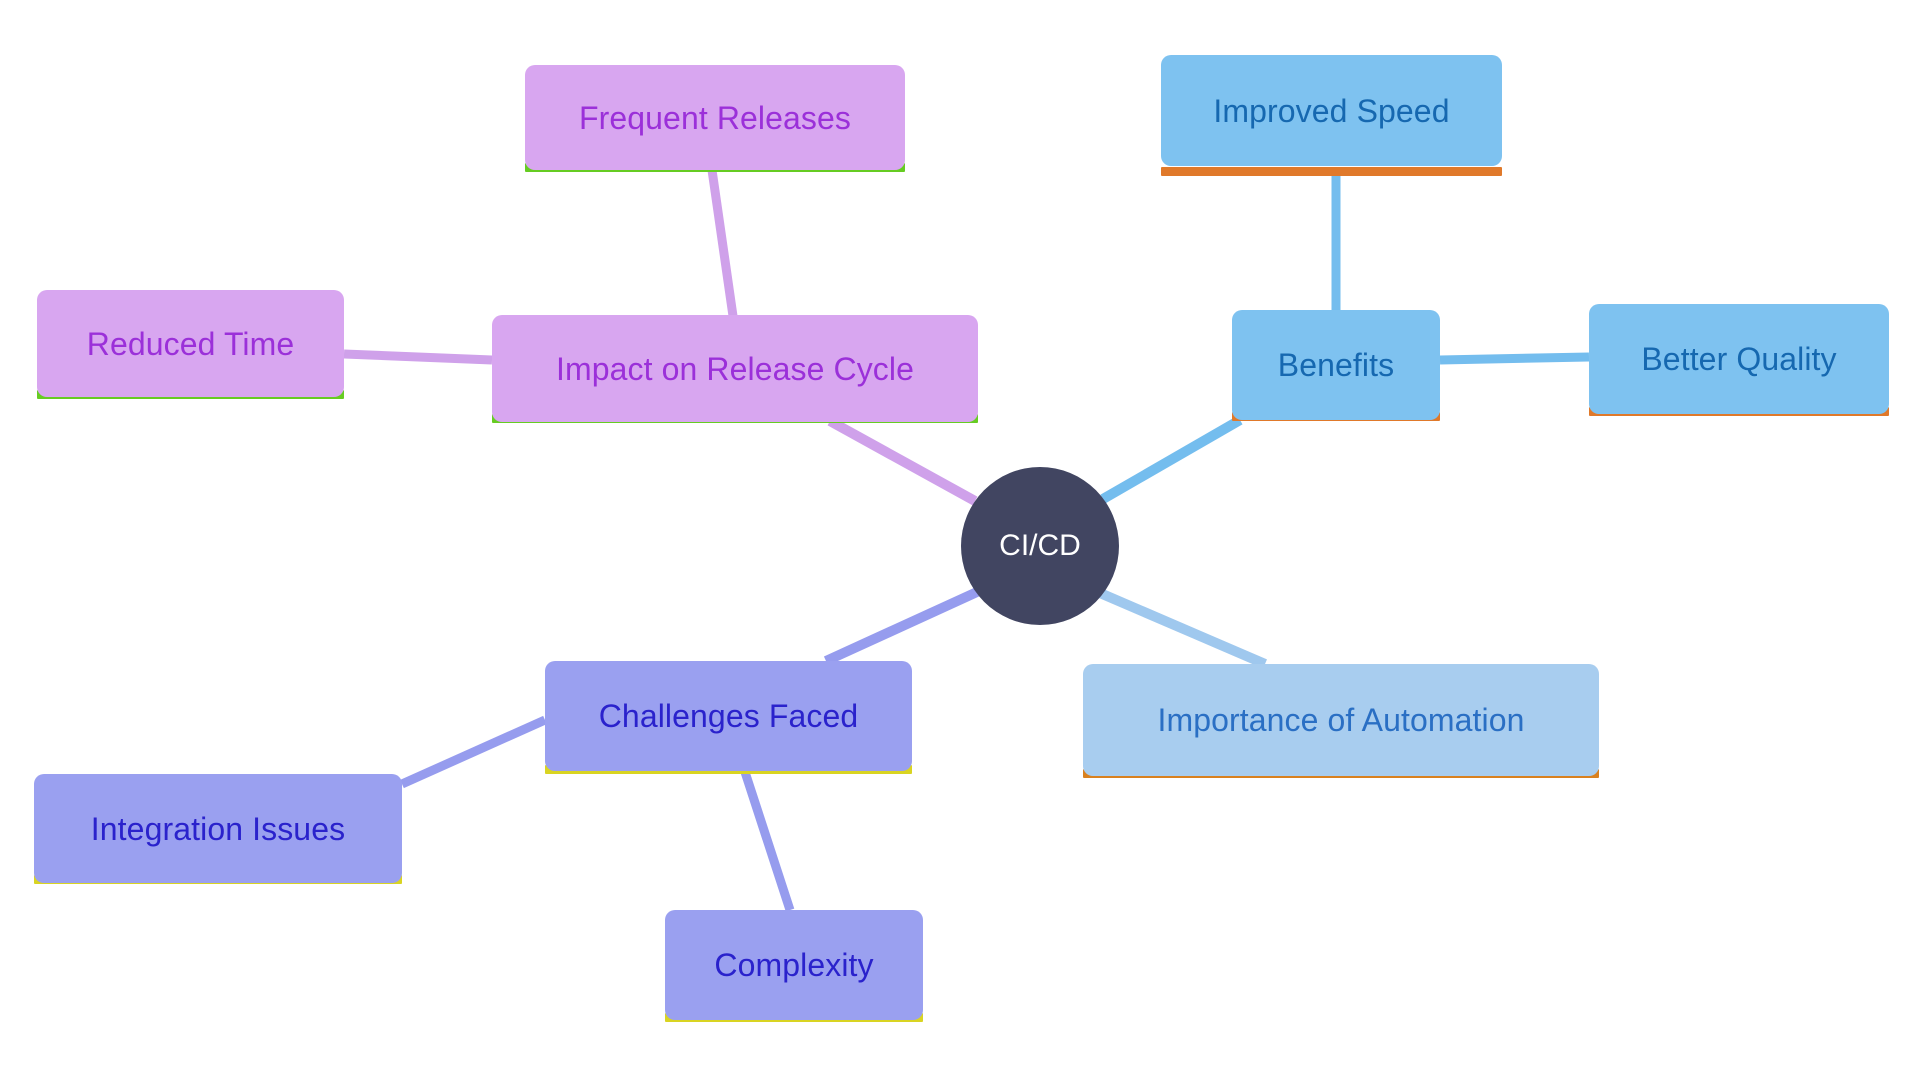 The image size is (1920, 1080). I want to click on node-reduced-time: Reduced Time, so click(190, 343).